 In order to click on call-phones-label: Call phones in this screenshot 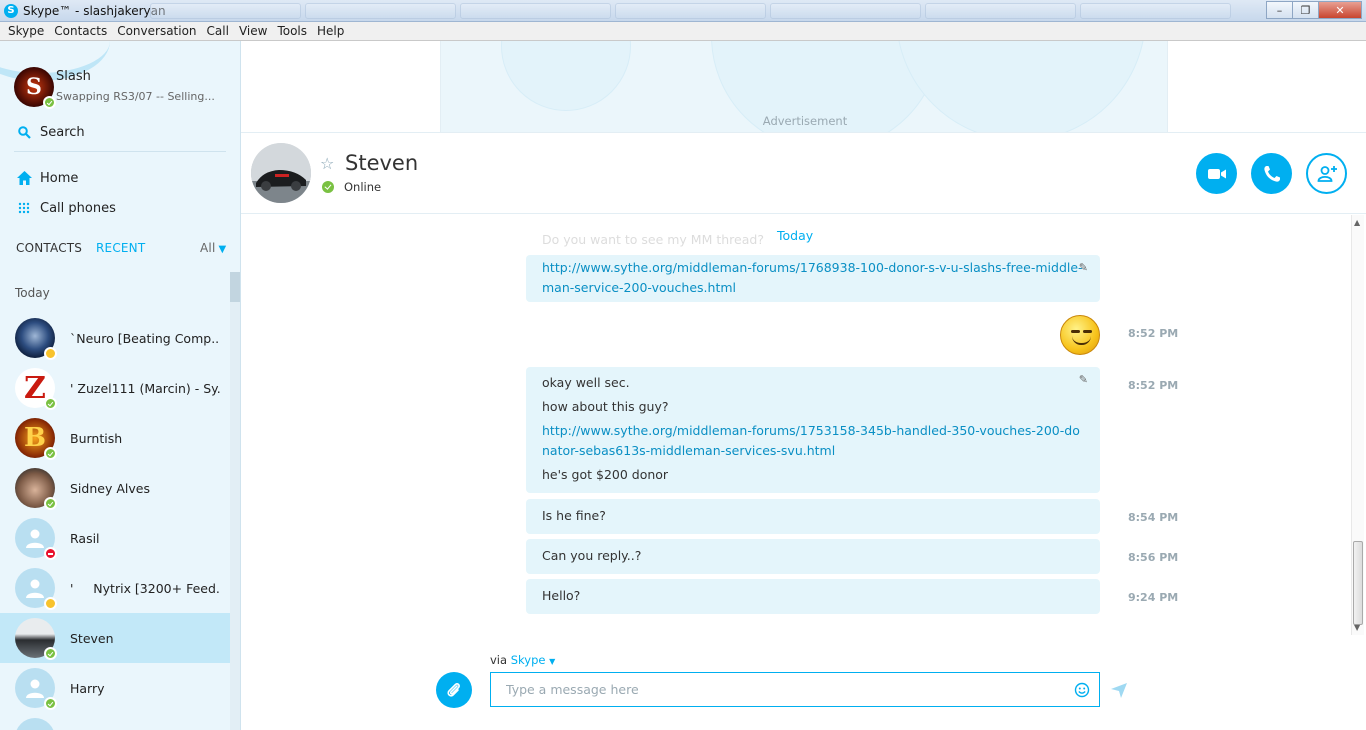, I will do `click(78, 208)`.